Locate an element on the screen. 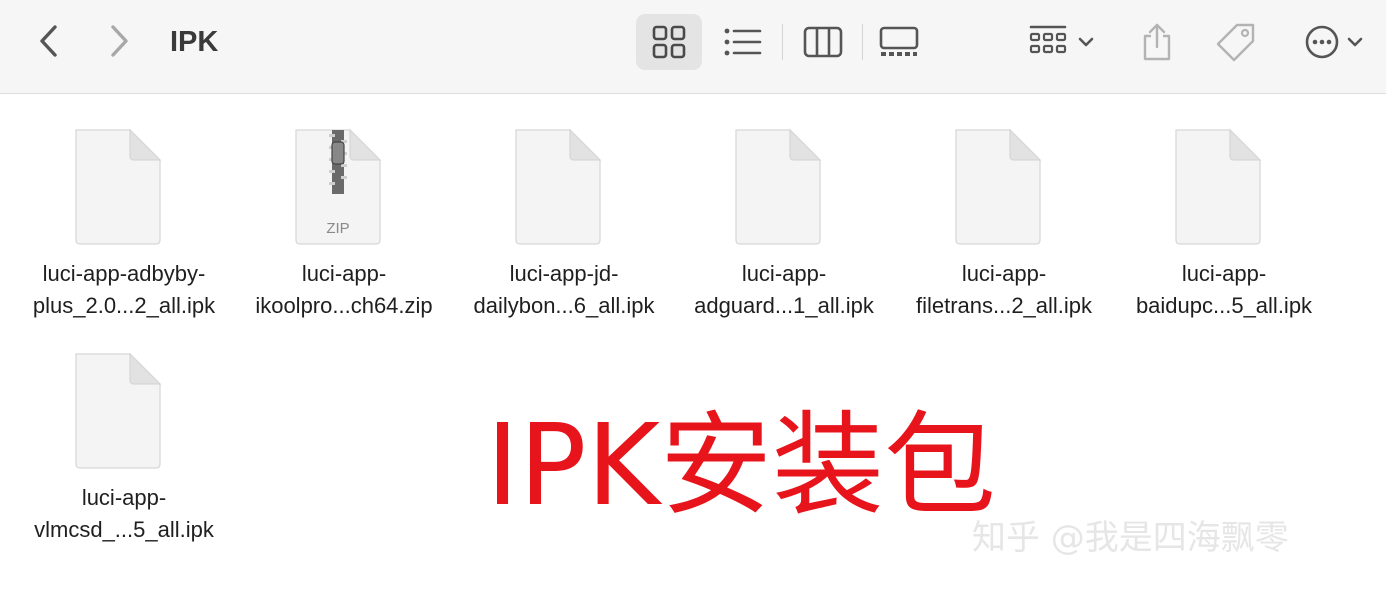 The image size is (1386, 596). watermark: 知乎 @我是四海飘零 is located at coordinates (1130, 538).